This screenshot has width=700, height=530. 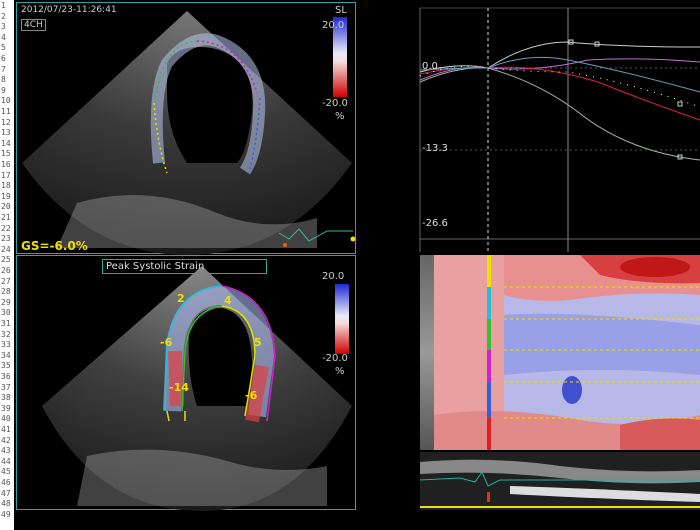 What do you see at coordinates (6, 376) in the screenshot?
I see `row-number: 36` at bounding box center [6, 376].